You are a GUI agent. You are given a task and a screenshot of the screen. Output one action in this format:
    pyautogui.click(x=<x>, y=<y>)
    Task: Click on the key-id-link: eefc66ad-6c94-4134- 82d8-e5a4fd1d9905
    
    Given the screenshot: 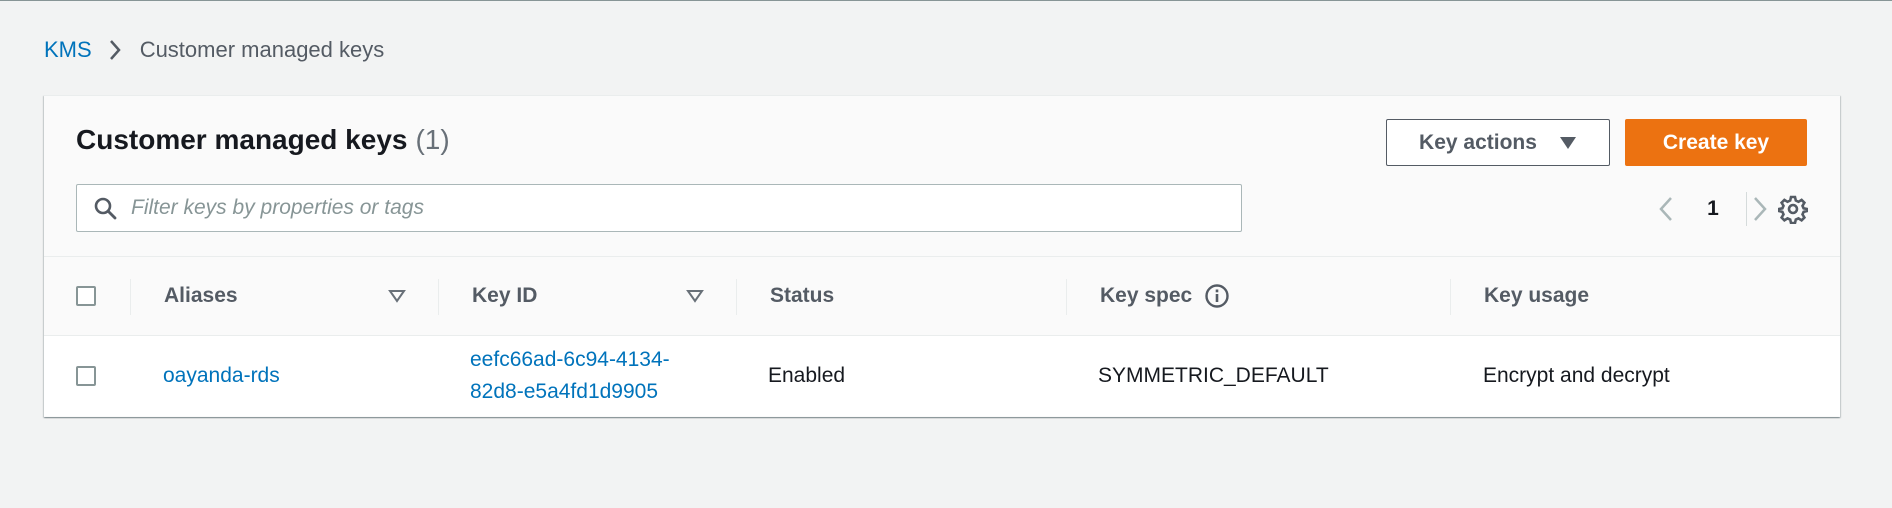 What is the action you would take?
    pyautogui.click(x=570, y=376)
    